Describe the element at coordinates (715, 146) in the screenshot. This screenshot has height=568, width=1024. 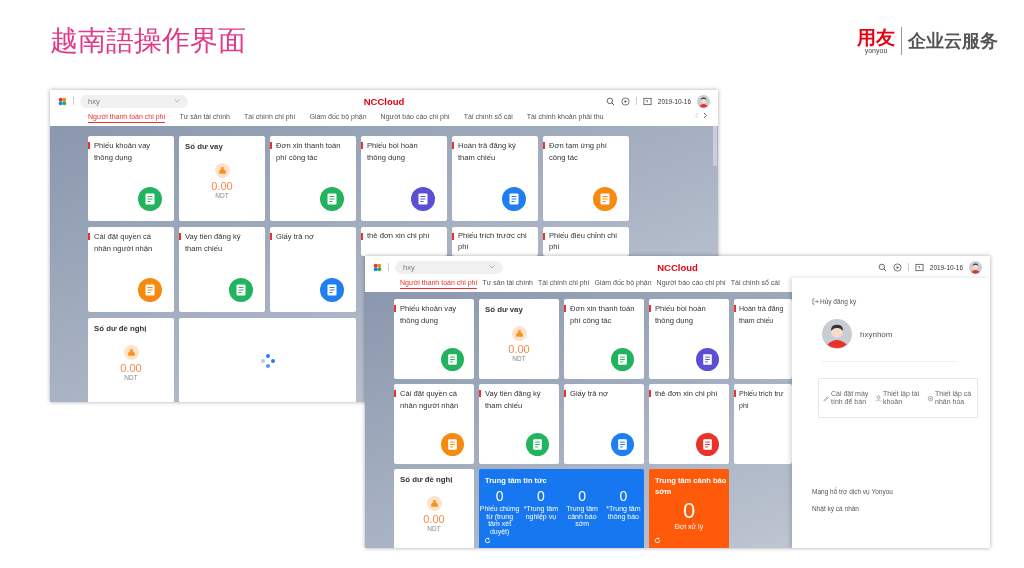
I see `scrollbar` at that location.